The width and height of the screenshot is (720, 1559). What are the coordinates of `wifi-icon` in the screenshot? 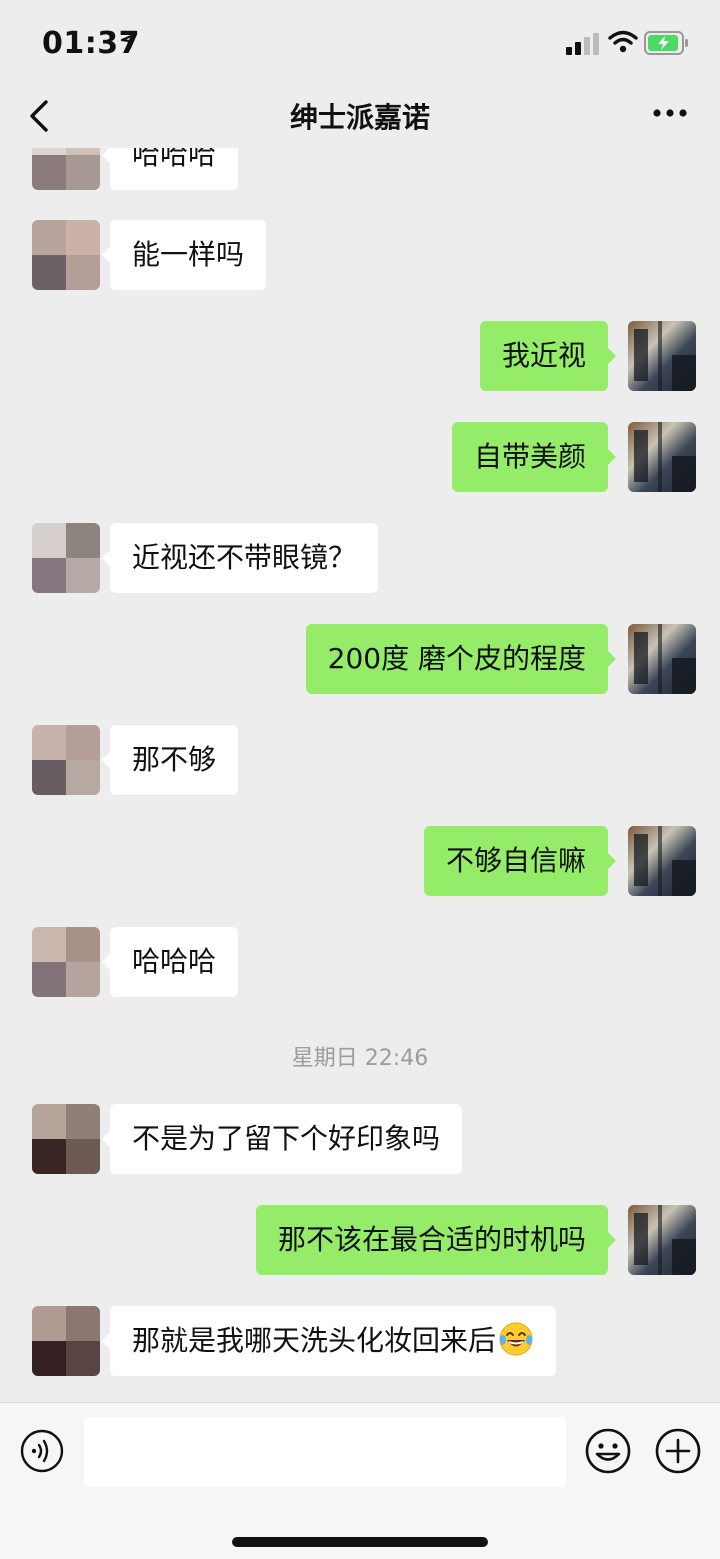 It's located at (623, 41).